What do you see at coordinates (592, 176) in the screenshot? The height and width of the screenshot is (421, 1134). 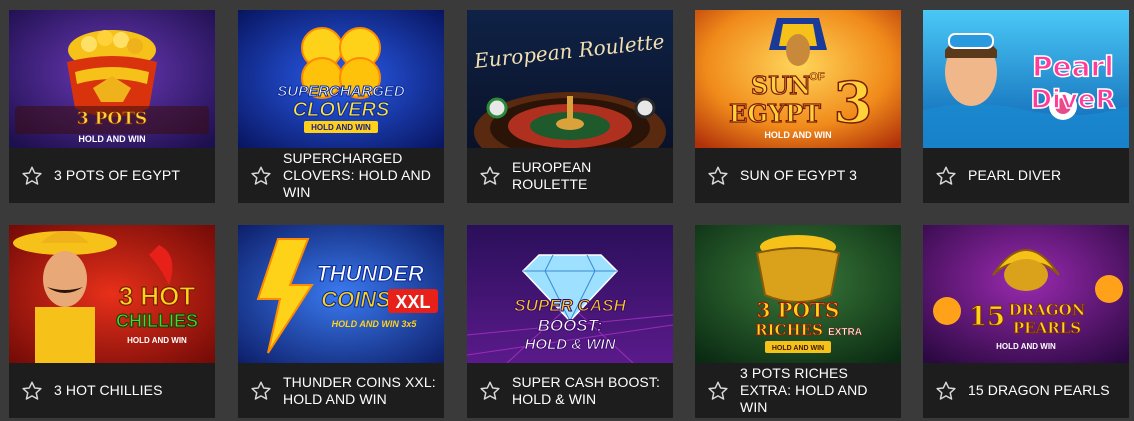 I see `game-title: EUROPEAN ROULETTE` at bounding box center [592, 176].